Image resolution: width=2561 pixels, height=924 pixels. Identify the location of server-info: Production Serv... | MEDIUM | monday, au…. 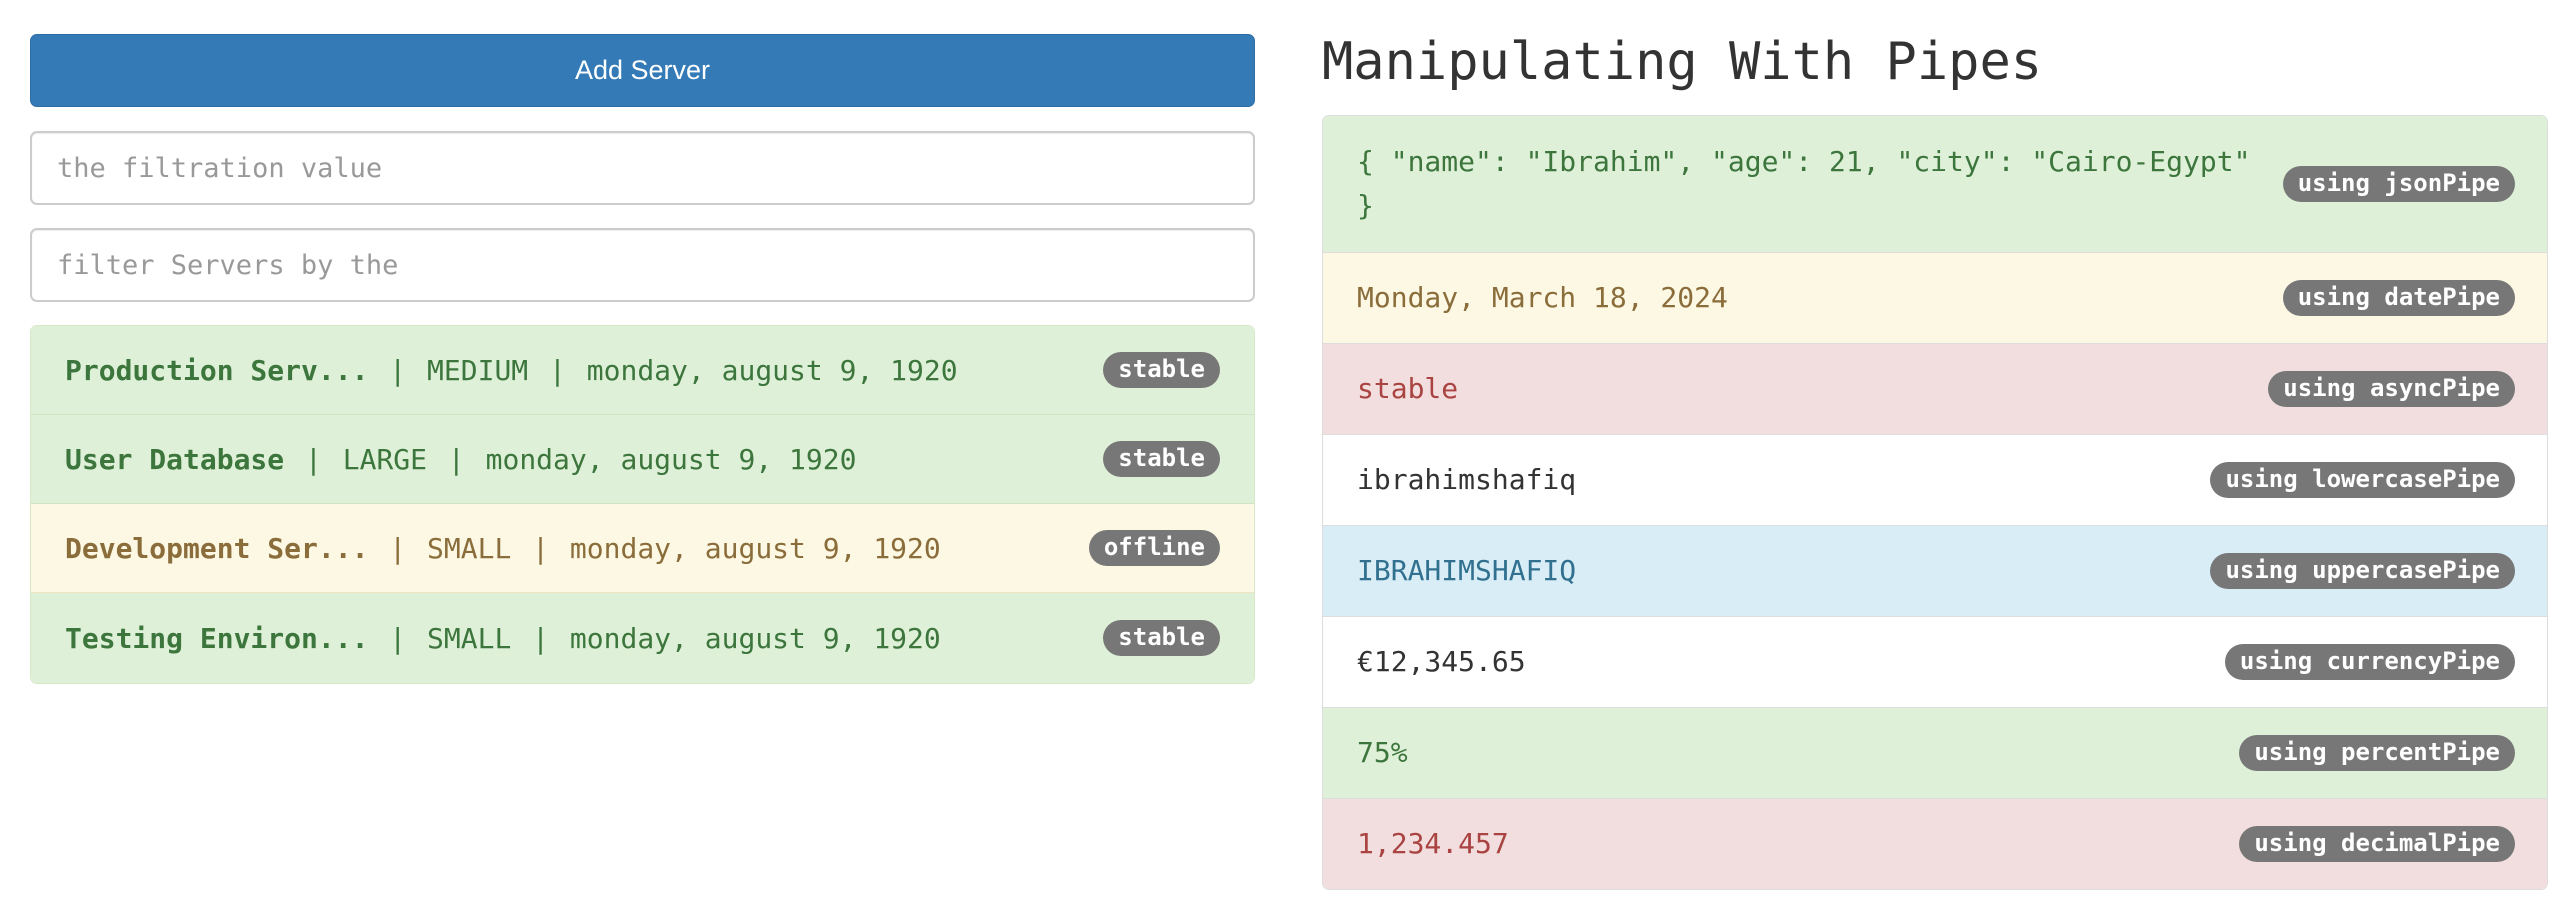
(511, 370).